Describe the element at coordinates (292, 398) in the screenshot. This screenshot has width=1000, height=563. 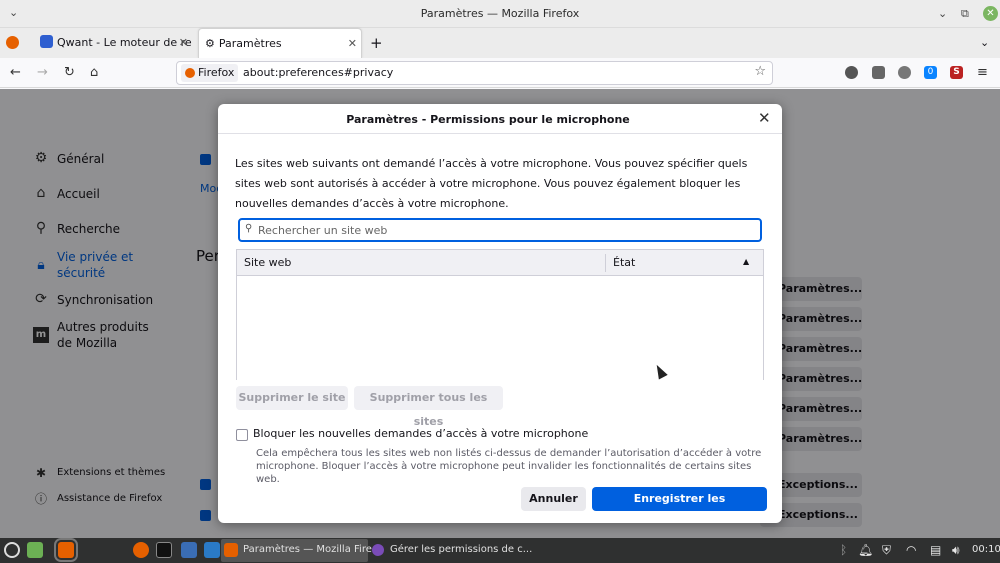
I see `remove-site-button: Supprimer le site` at that location.